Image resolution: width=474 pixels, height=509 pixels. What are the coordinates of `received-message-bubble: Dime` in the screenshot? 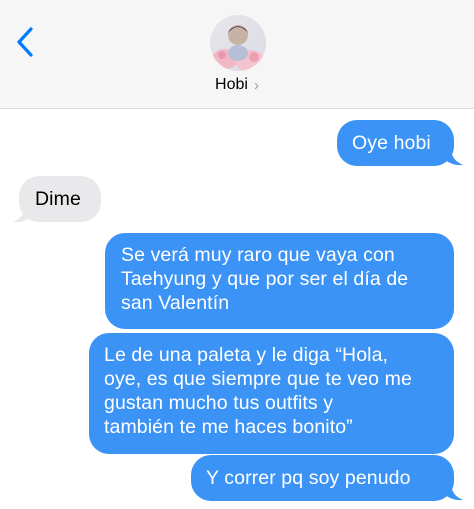 It's located at (60, 199).